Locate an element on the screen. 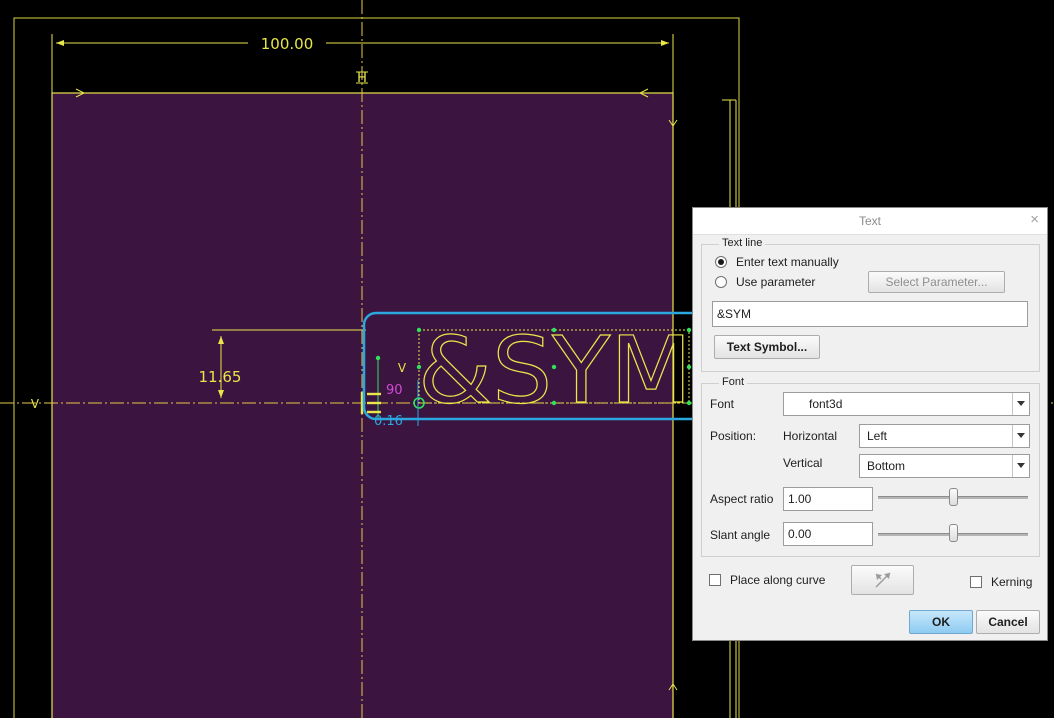 This screenshot has height=718, width=1054. position-label: Position: is located at coordinates (733, 436).